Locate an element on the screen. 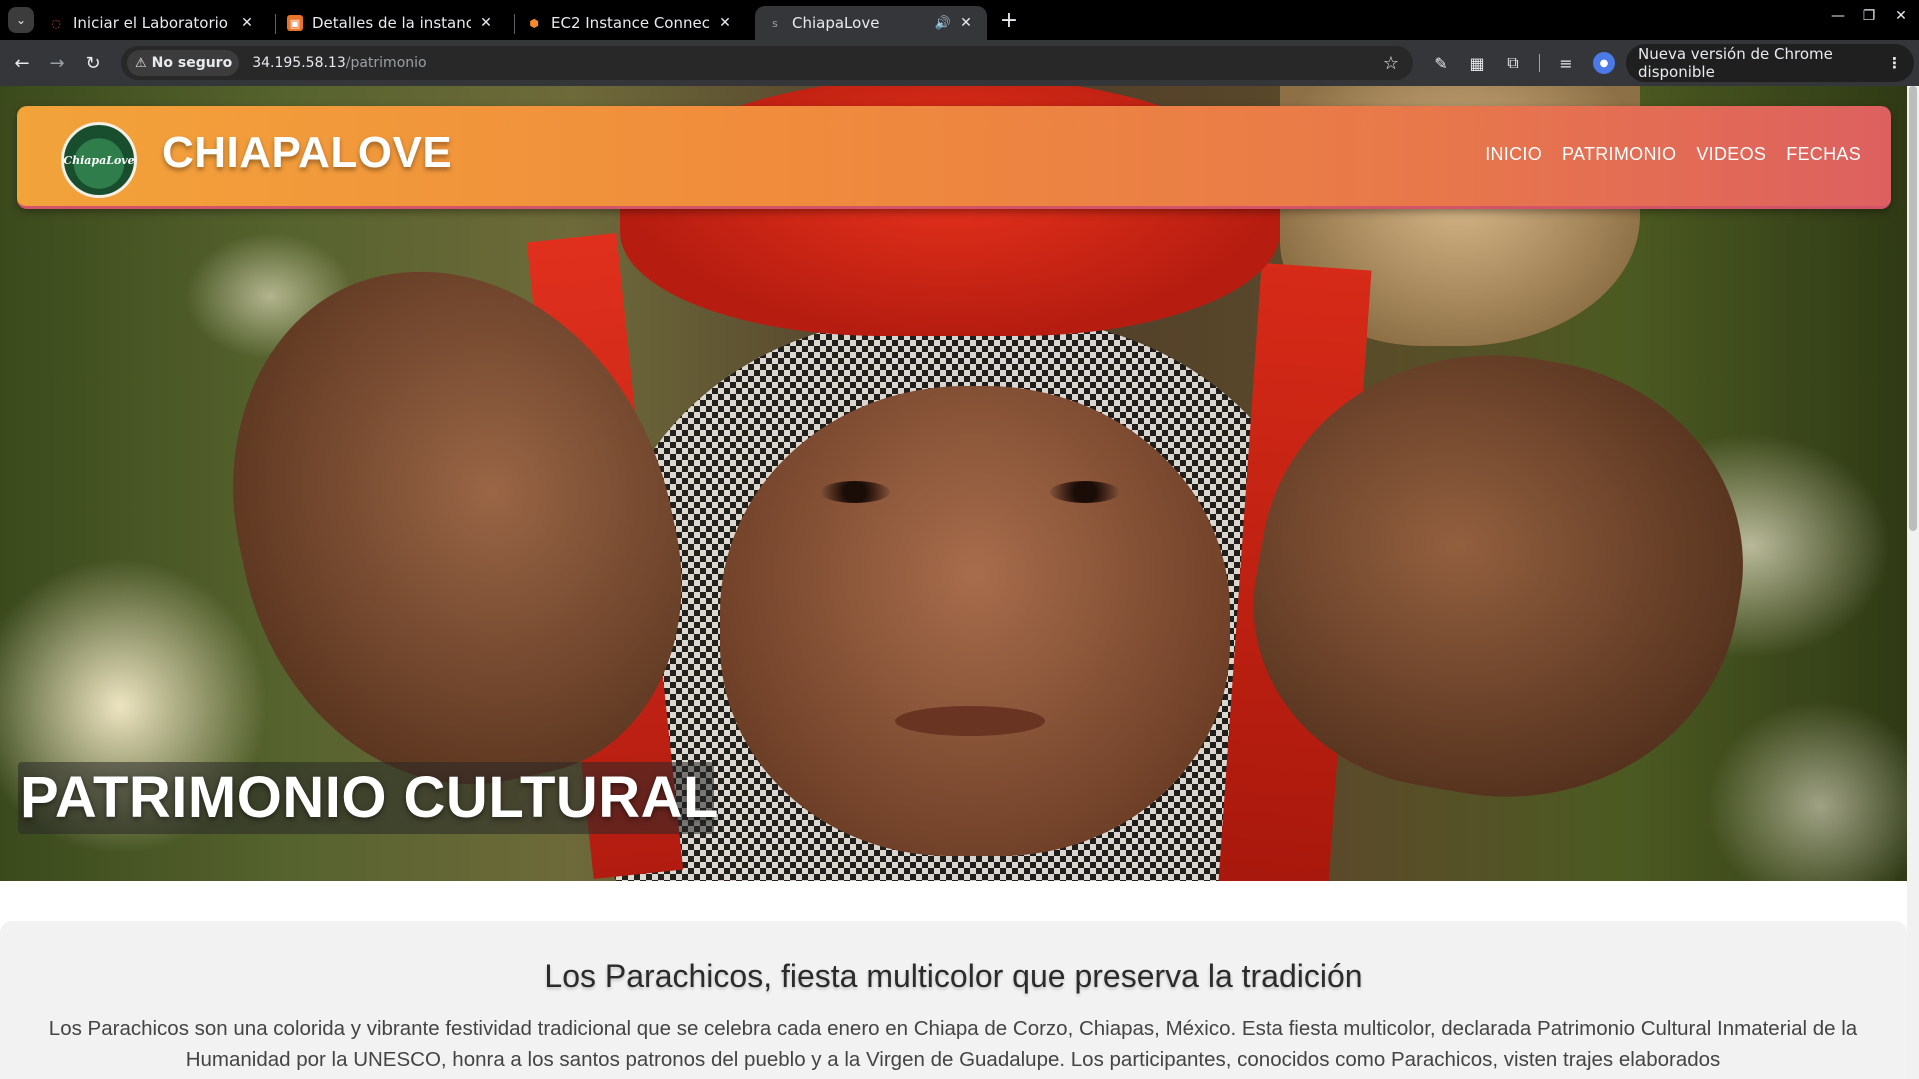 This screenshot has width=1919, height=1079. extension-grid-icon: ▦ is located at coordinates (1477, 63).